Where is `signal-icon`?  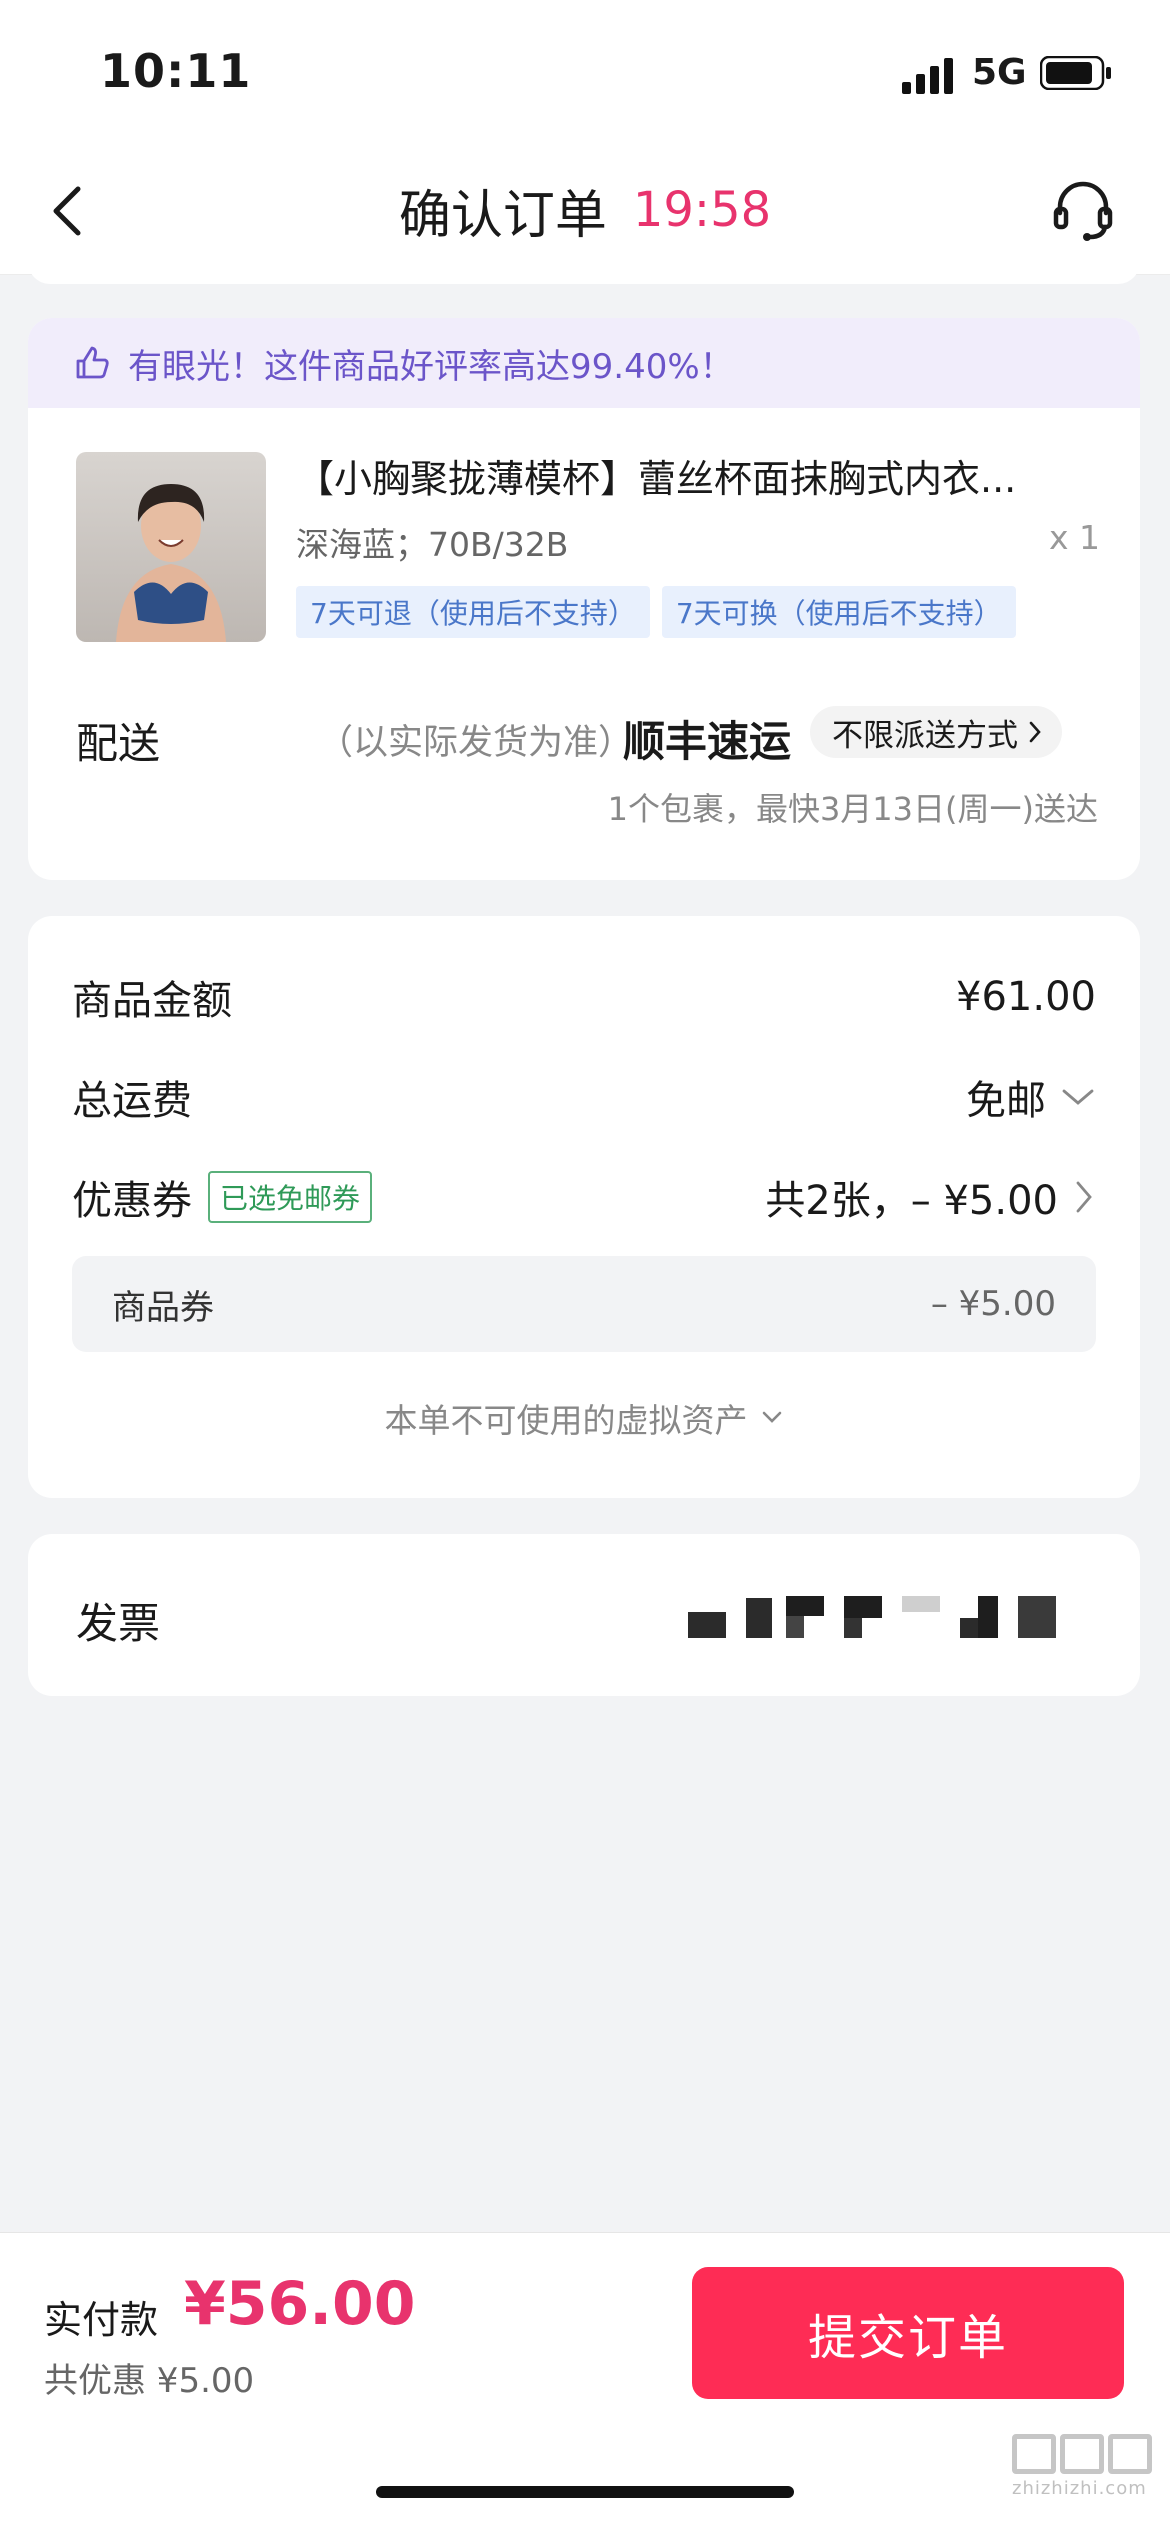 signal-icon is located at coordinates (927, 76).